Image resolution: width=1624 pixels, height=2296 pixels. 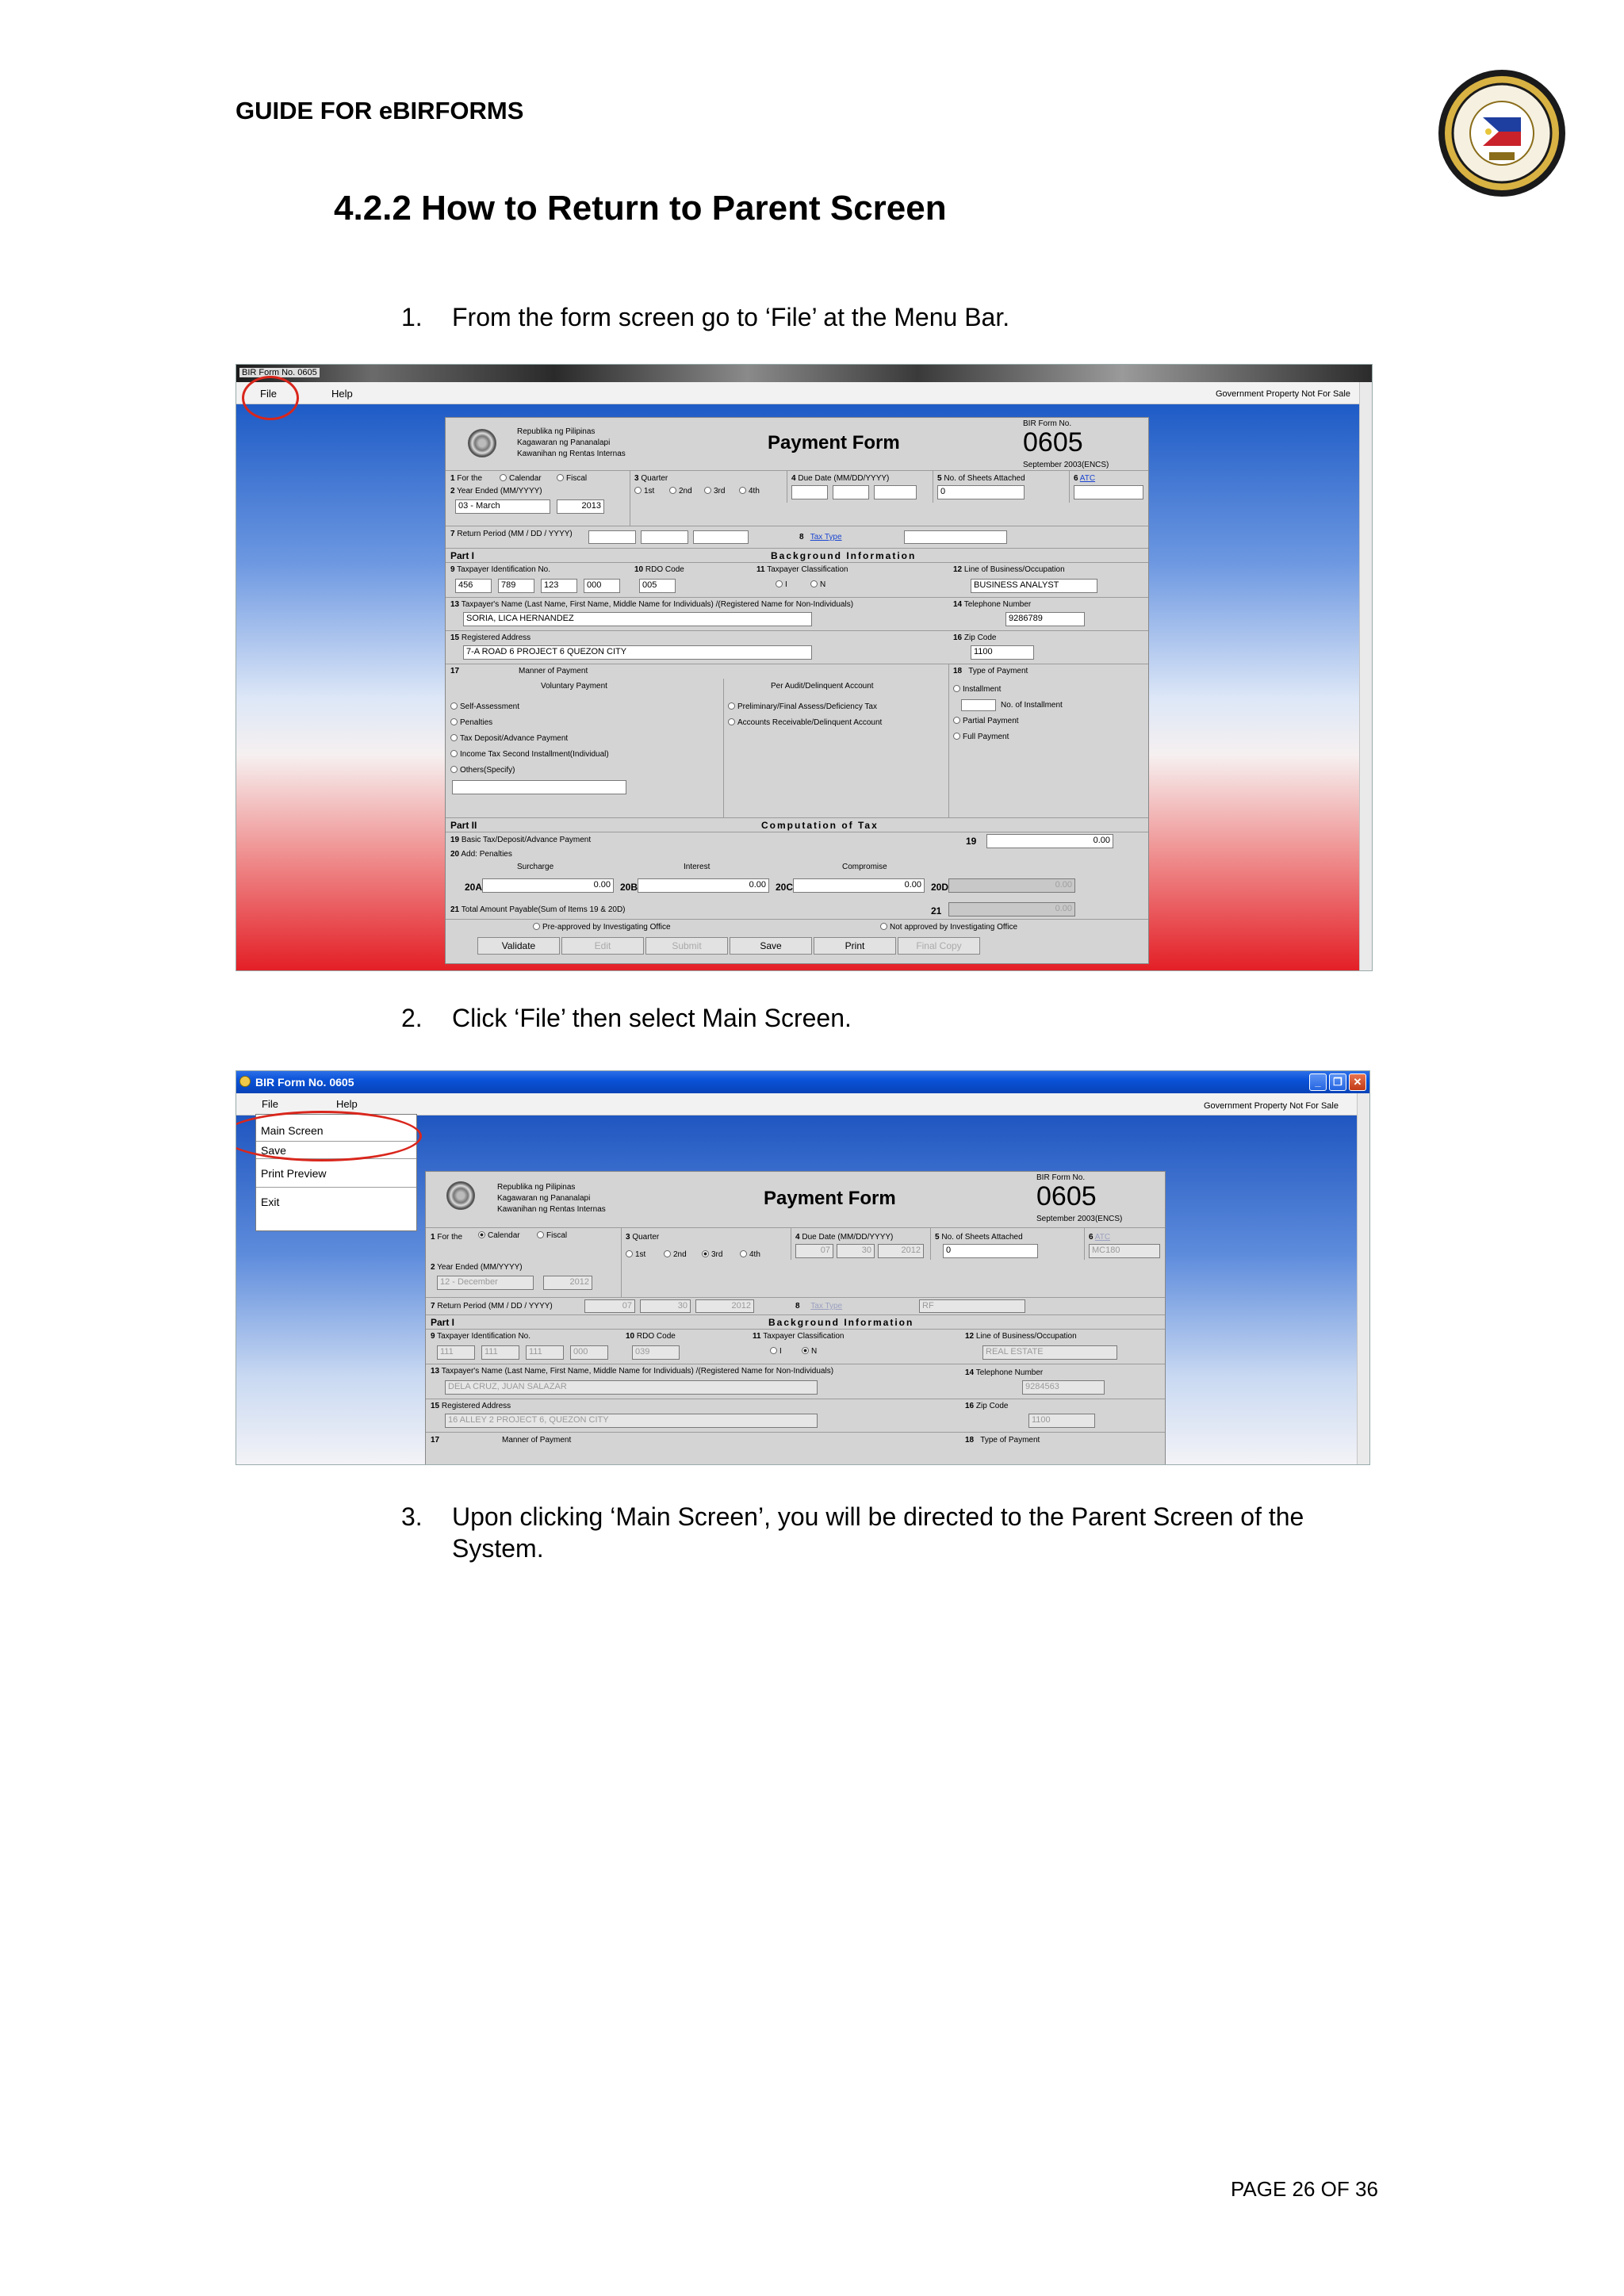 What do you see at coordinates (1337, 1082) in the screenshot?
I see `restore-icon: ❐` at bounding box center [1337, 1082].